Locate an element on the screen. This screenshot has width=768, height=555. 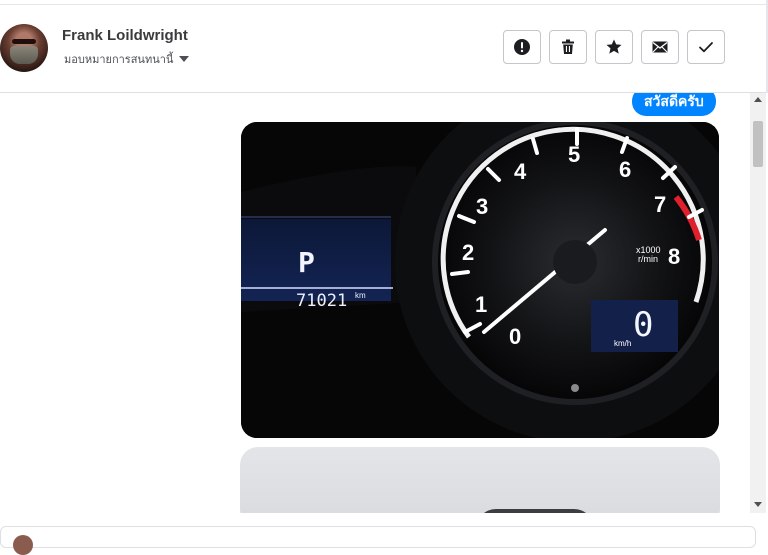
partial-photo-content is located at coordinates (535, 511).